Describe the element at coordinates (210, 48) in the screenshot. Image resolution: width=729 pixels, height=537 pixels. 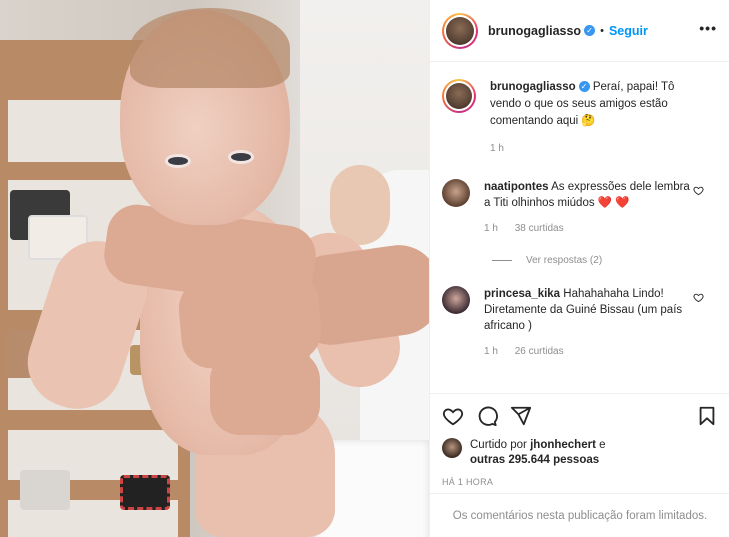
I see `baby-hair` at that location.